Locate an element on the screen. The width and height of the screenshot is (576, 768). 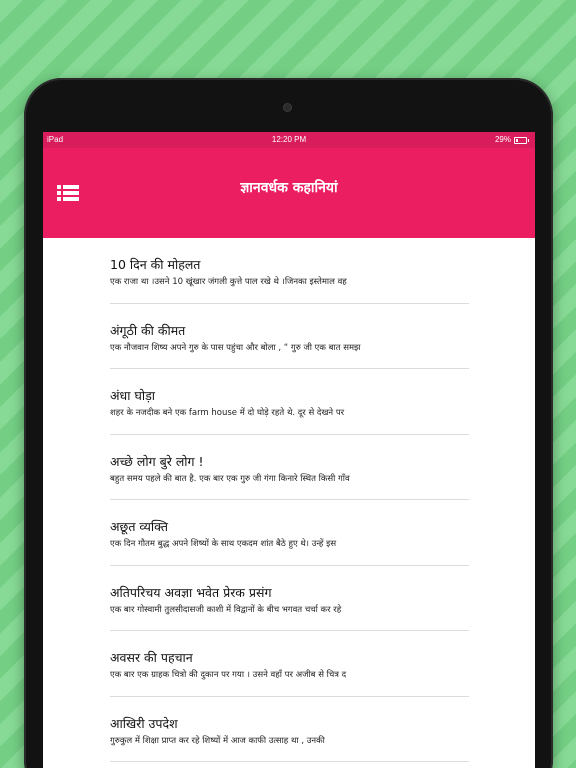
app-bar: ज्ञानवर्धक कहानियां is located at coordinates (289, 193).